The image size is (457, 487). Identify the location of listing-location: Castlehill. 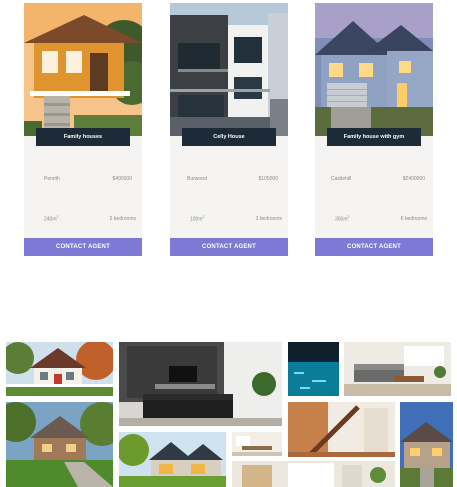
(341, 179).